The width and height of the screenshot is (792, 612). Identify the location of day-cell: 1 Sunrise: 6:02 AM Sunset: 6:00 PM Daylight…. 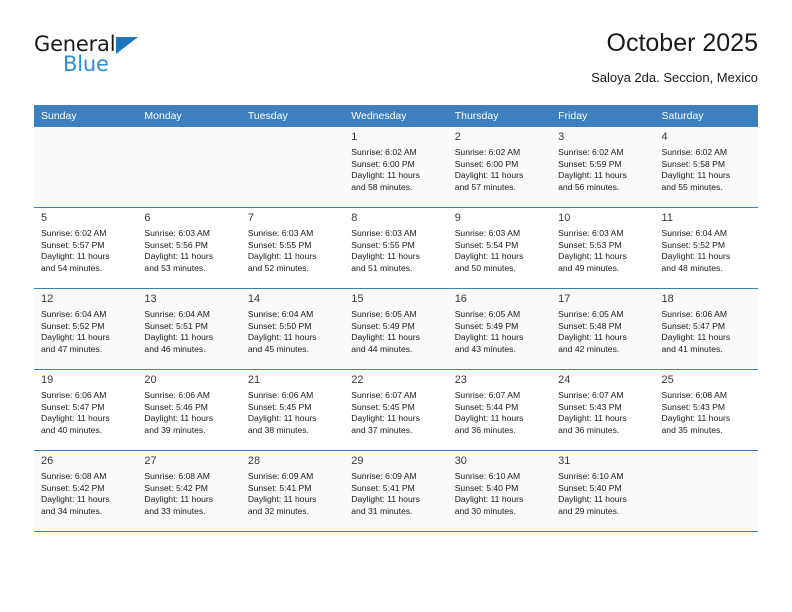
(396, 167).